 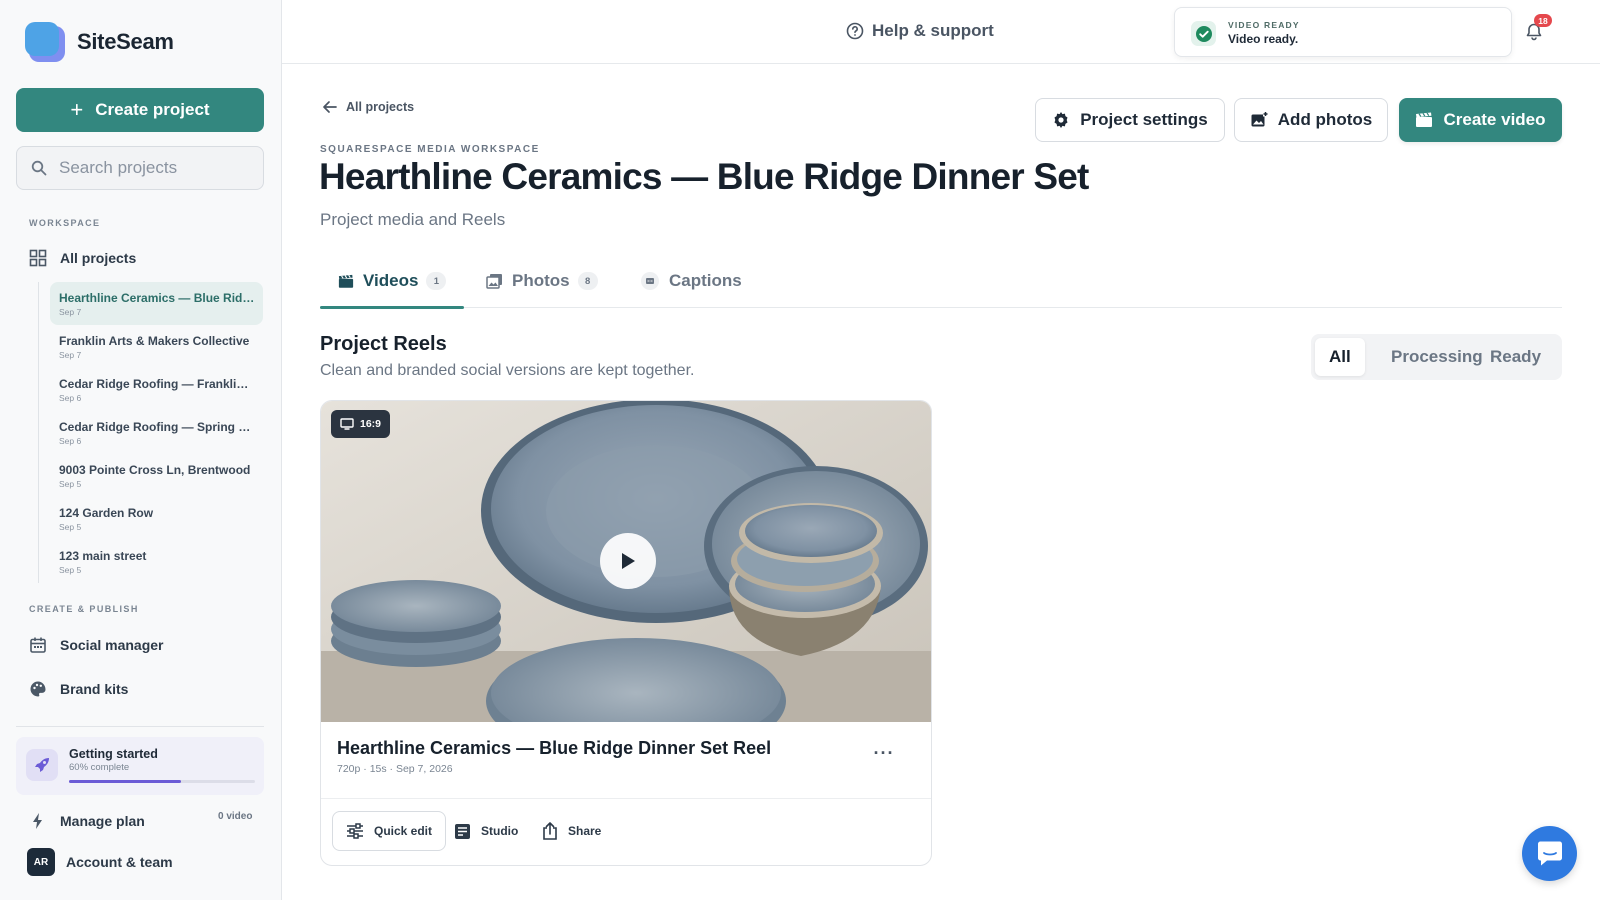 I want to click on gear-icon, so click(x=1061, y=120).